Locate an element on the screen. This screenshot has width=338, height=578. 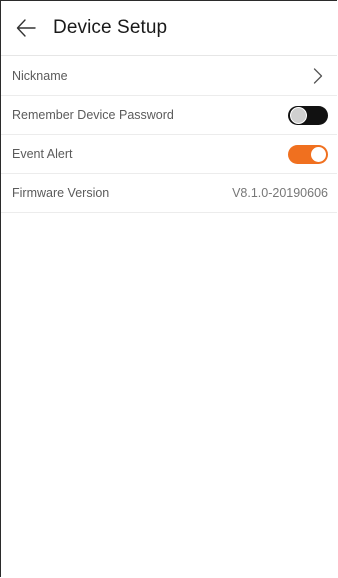
nickname-label: Nickname is located at coordinates (40, 75).